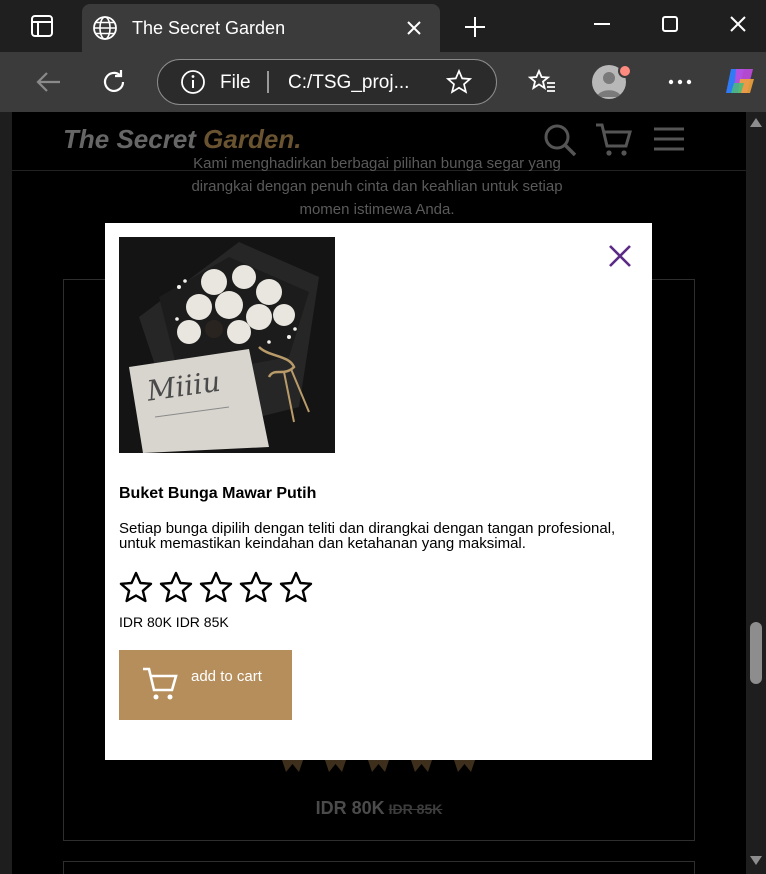  What do you see at coordinates (174, 622) in the screenshot?
I see `product-price: IDR 80K IDR 85K` at bounding box center [174, 622].